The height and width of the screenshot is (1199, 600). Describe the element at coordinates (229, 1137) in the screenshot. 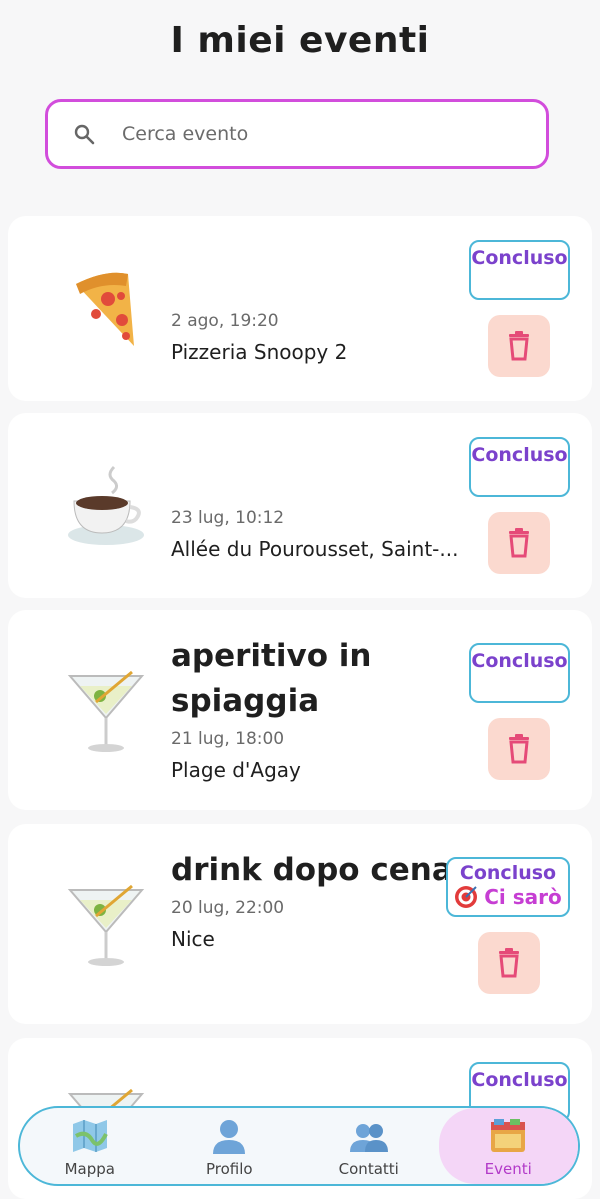

I see `profile-icon` at that location.